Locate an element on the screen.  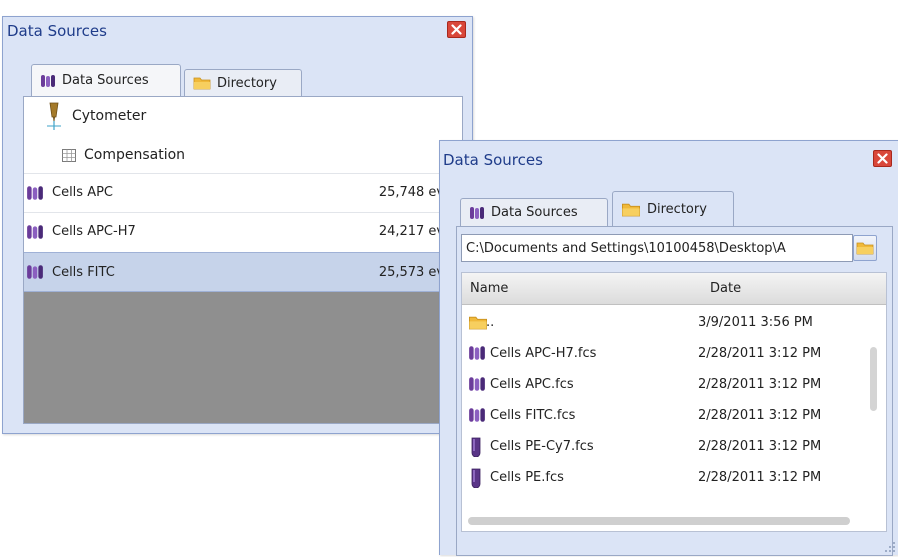
file-row: Cells PE.fcs 2/28/2011 3:12 PM is located at coordinates (672, 477).